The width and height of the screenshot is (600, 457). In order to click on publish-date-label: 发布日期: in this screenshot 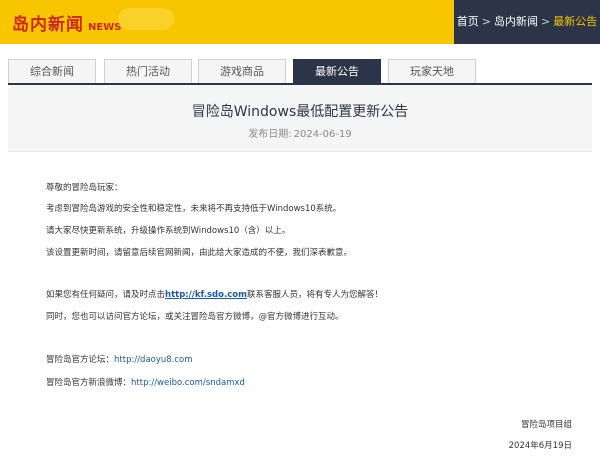, I will do `click(270, 134)`.